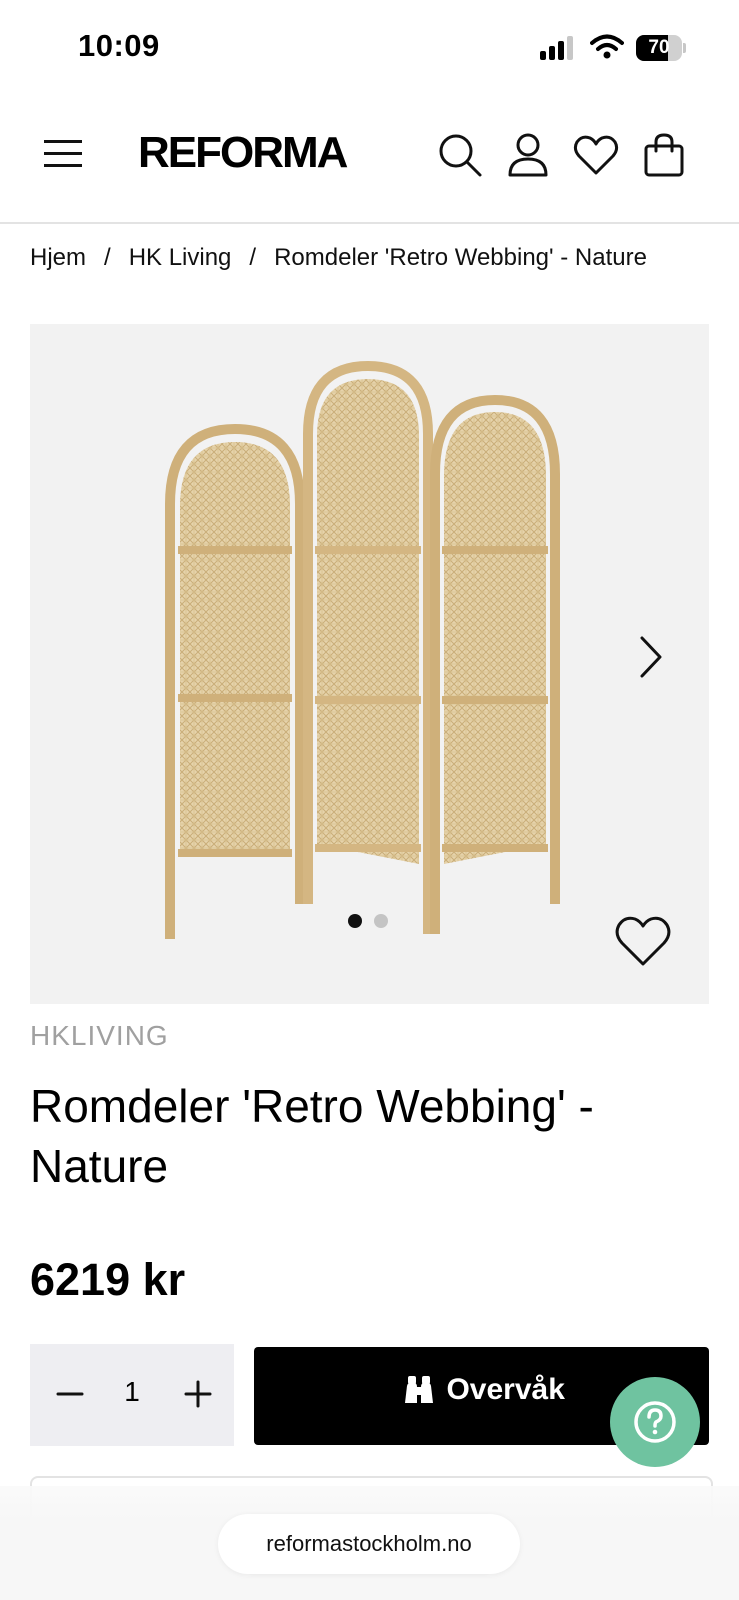 Image resolution: width=739 pixels, height=1600 pixels. Describe the element at coordinates (460, 257) in the screenshot. I see `breadcrumb-item-current: Romdeler 'Retro Webbing' - Nature` at that location.